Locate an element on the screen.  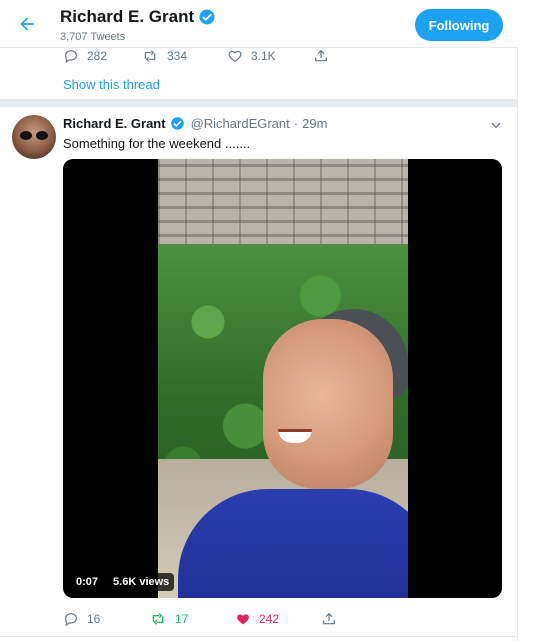
profile-title: Richard E. Grant is located at coordinates (138, 17).